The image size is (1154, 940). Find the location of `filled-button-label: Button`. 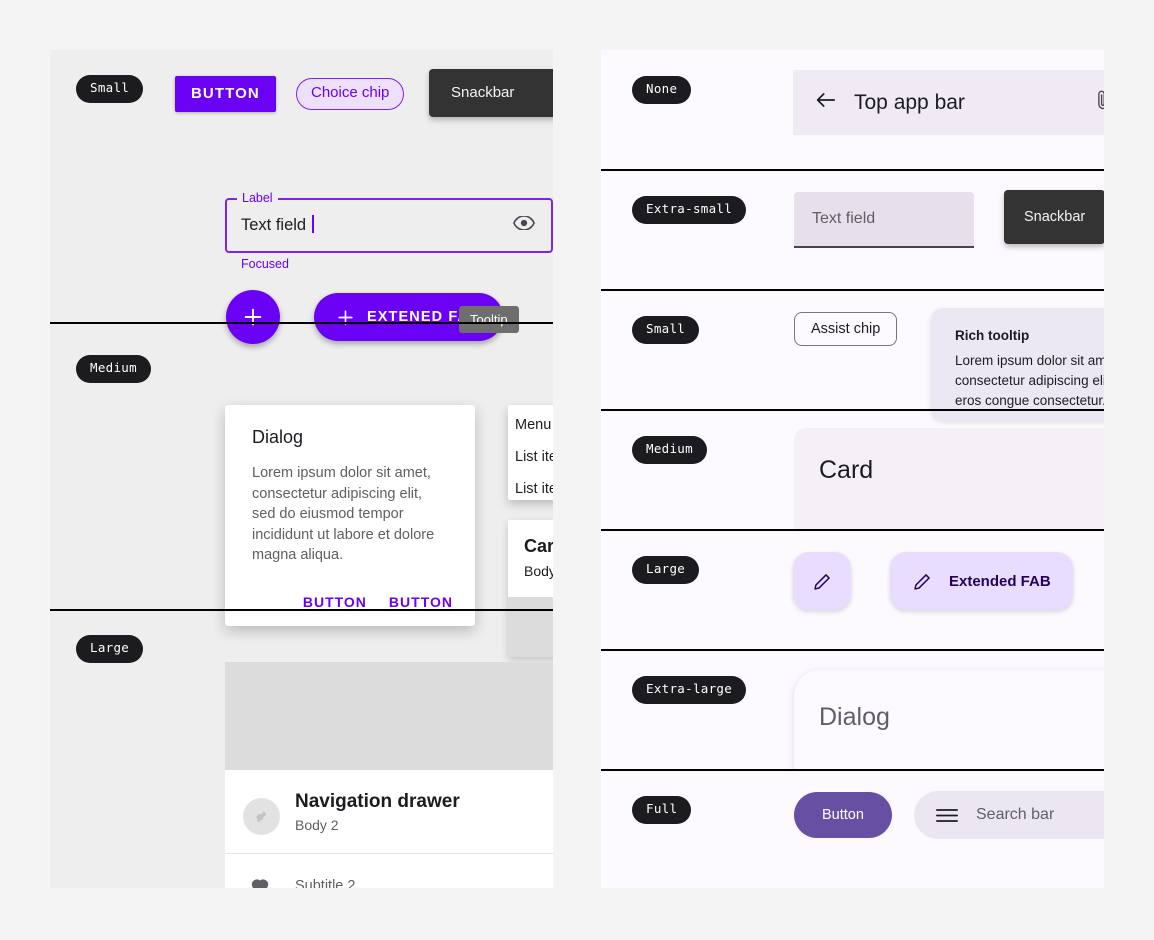

filled-button-label: Button is located at coordinates (843, 815).